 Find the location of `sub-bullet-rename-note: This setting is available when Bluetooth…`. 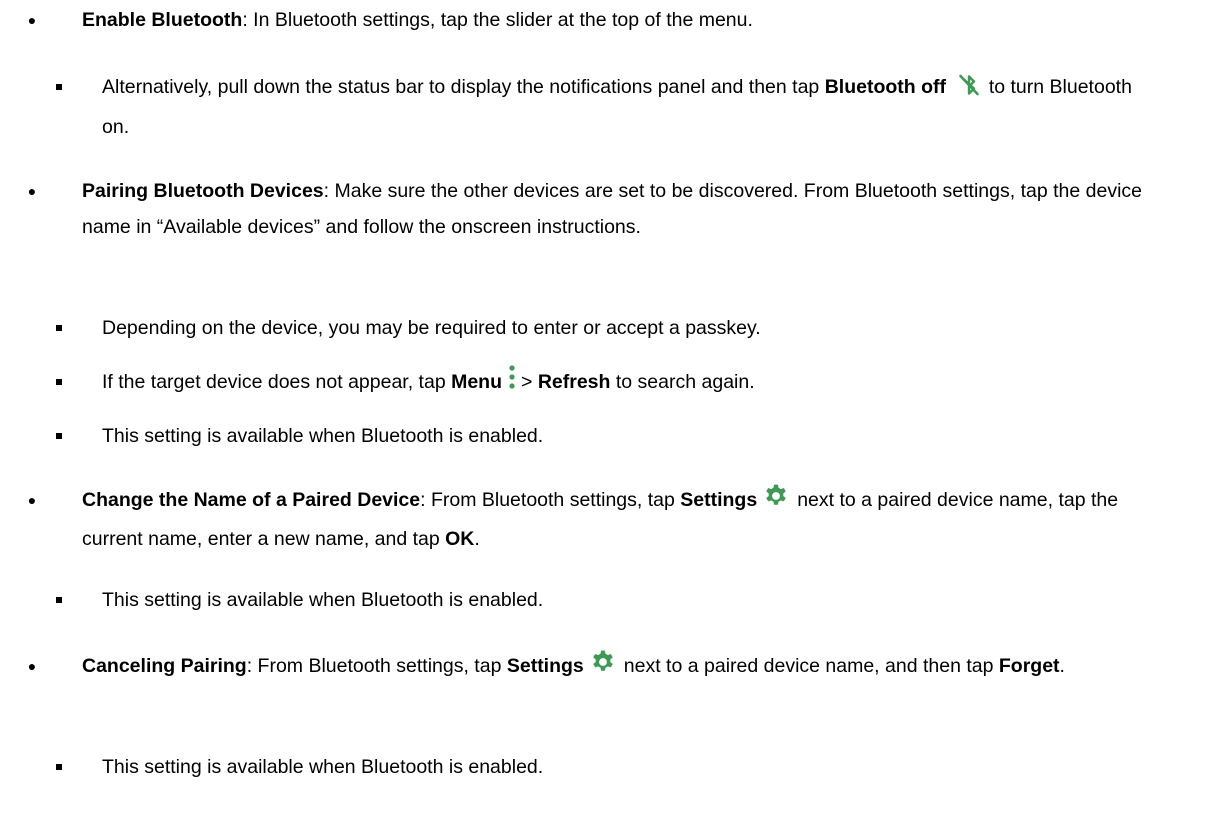

sub-bullet-rename-note: This setting is available when Bluetooth… is located at coordinates (609, 600).